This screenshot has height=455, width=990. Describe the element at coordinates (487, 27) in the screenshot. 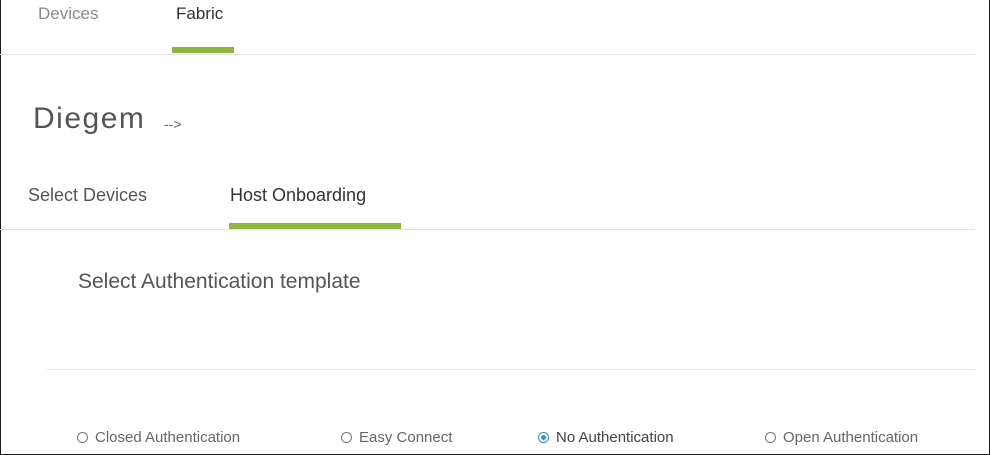

I see `top-tab-bar: Devices Fabric` at that location.